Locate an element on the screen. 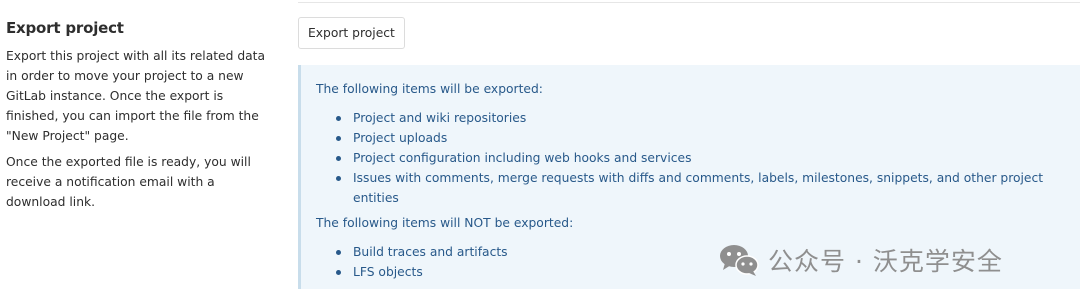 This screenshot has width=1080, height=304. watermark: 公众号 · 沃克学安全 is located at coordinates (860, 260).